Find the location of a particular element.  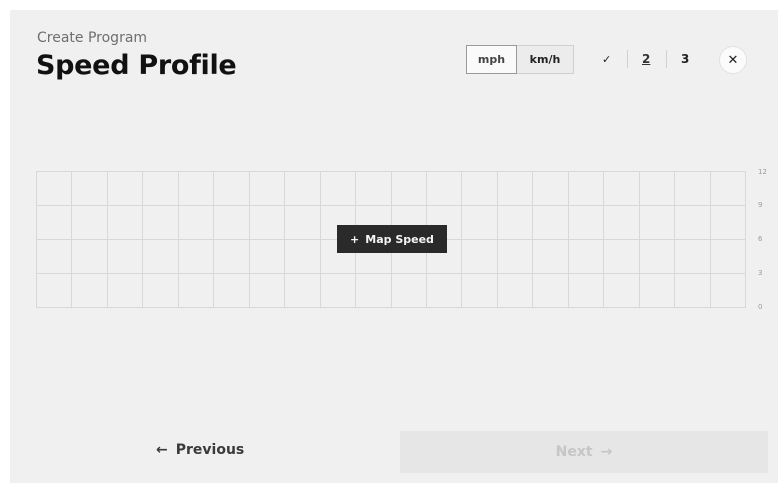

y-tick-label: 0 is located at coordinates (760, 307).